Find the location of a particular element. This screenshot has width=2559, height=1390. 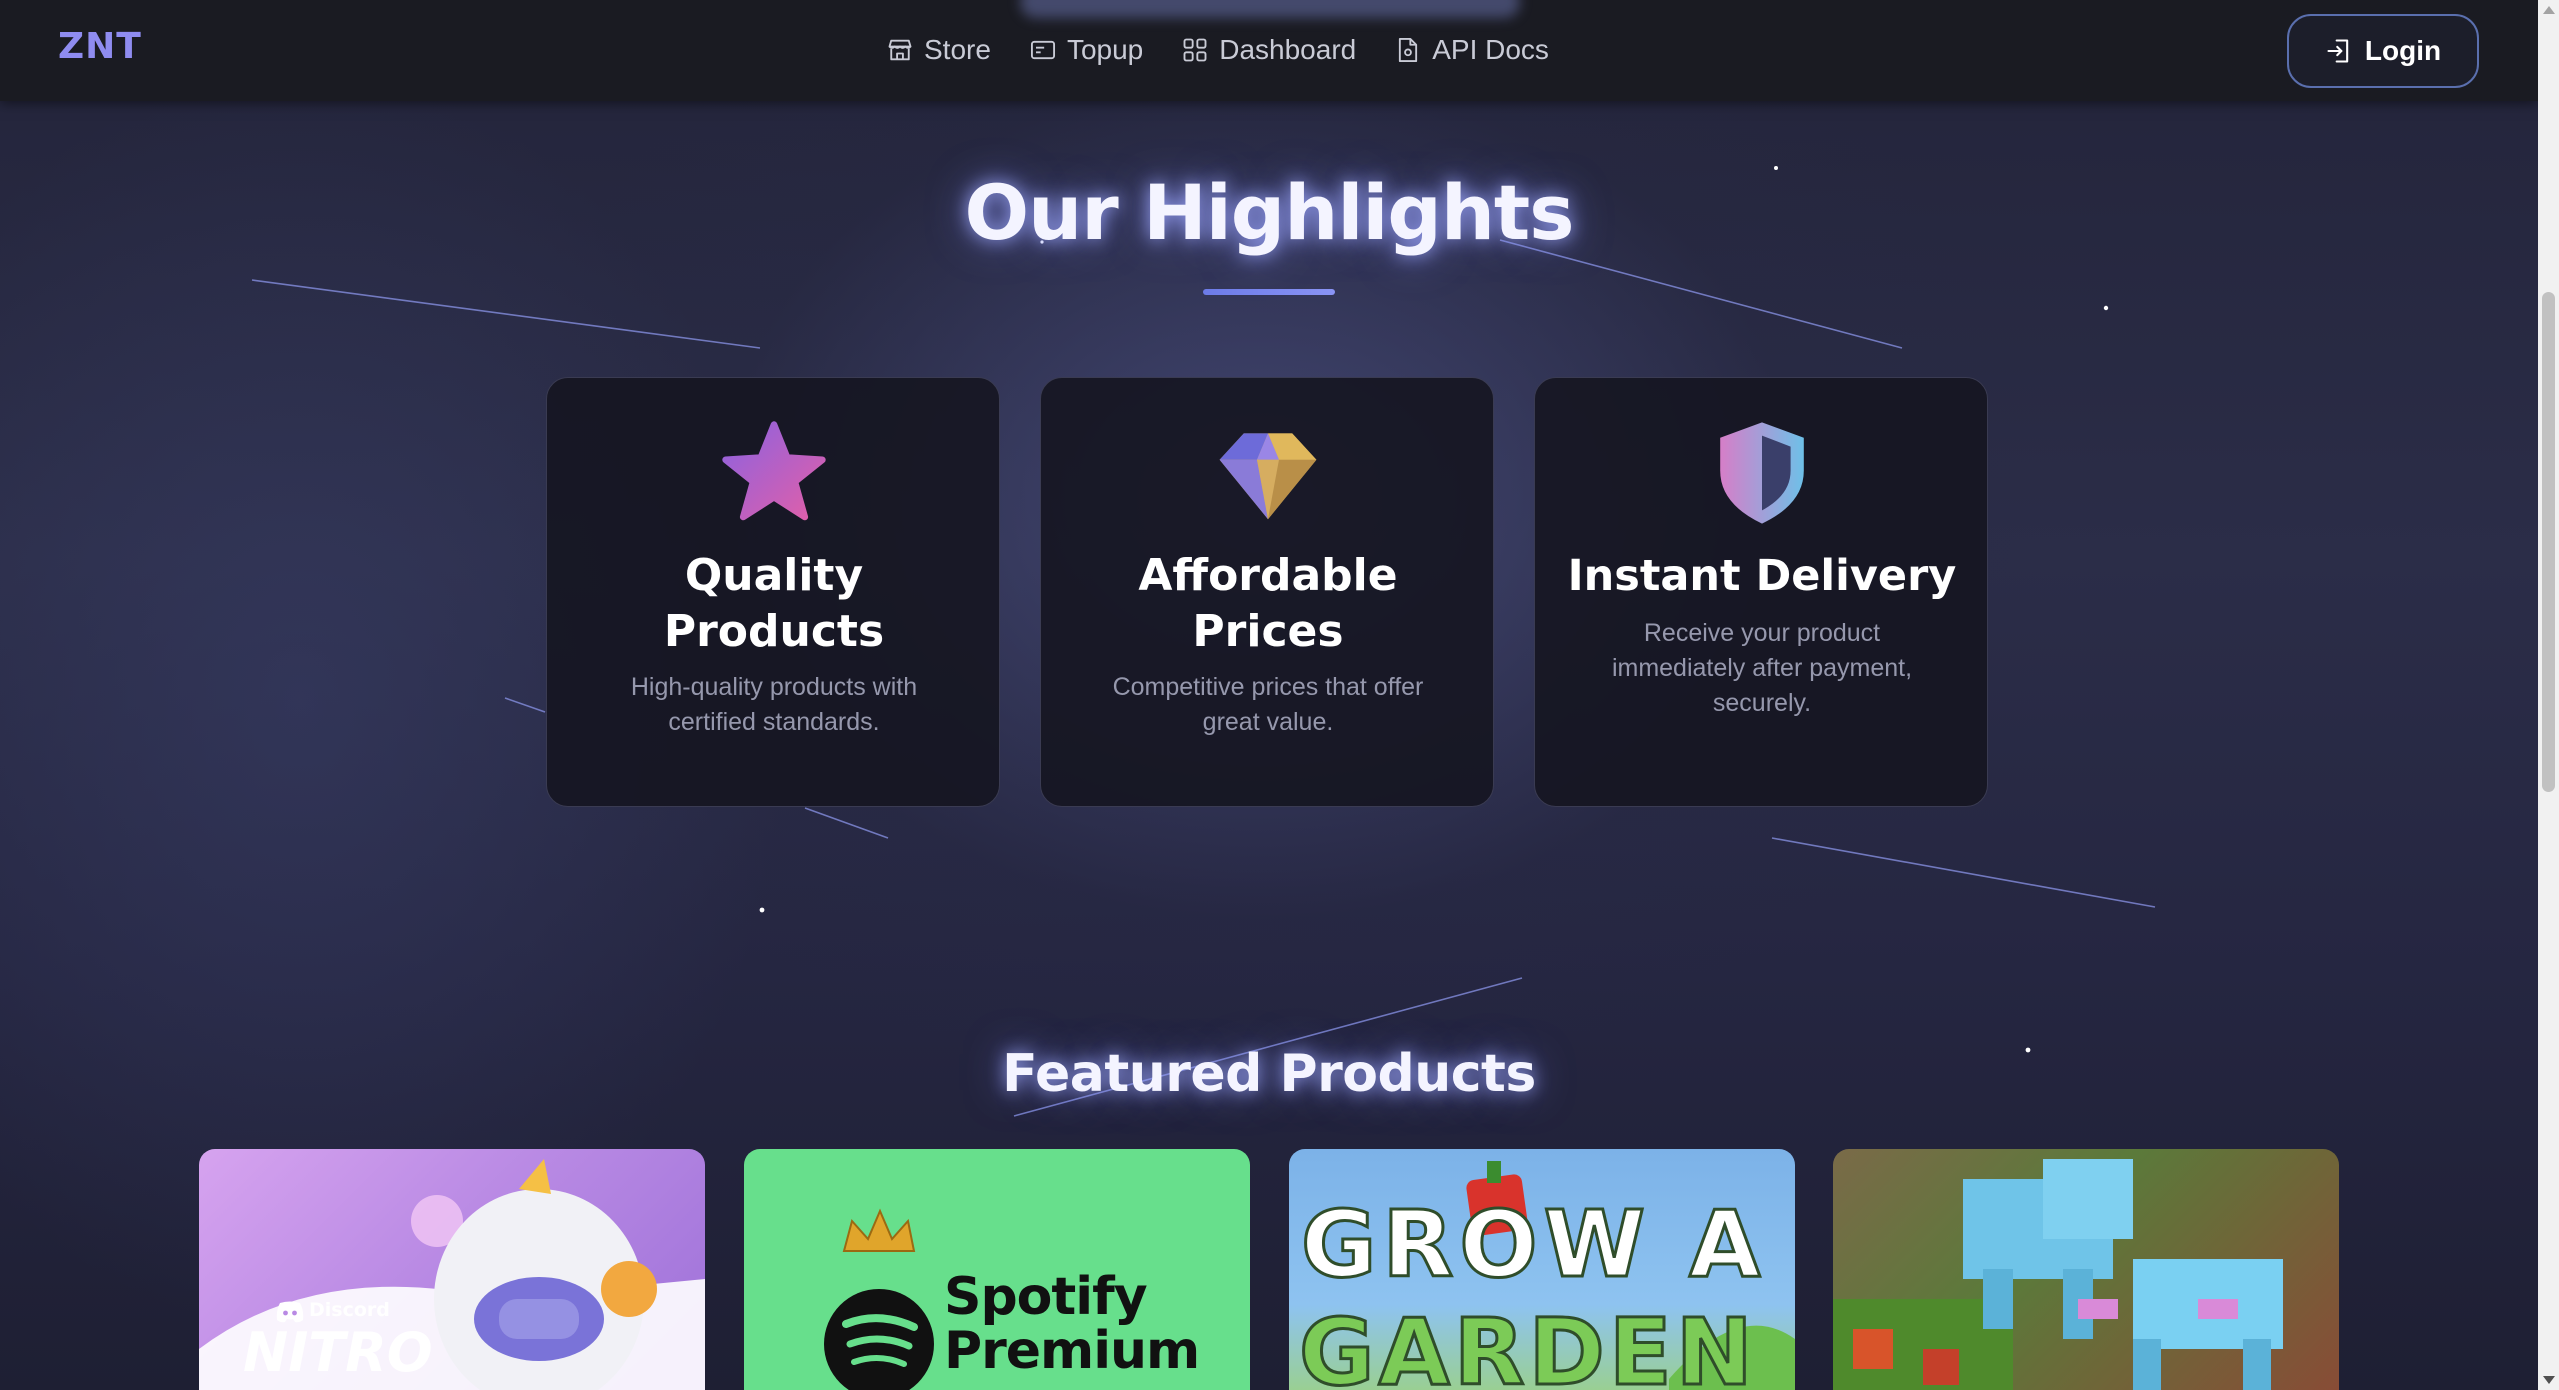

product-card-spotify-premium: Spotify Premium is located at coordinates (997, 1269).